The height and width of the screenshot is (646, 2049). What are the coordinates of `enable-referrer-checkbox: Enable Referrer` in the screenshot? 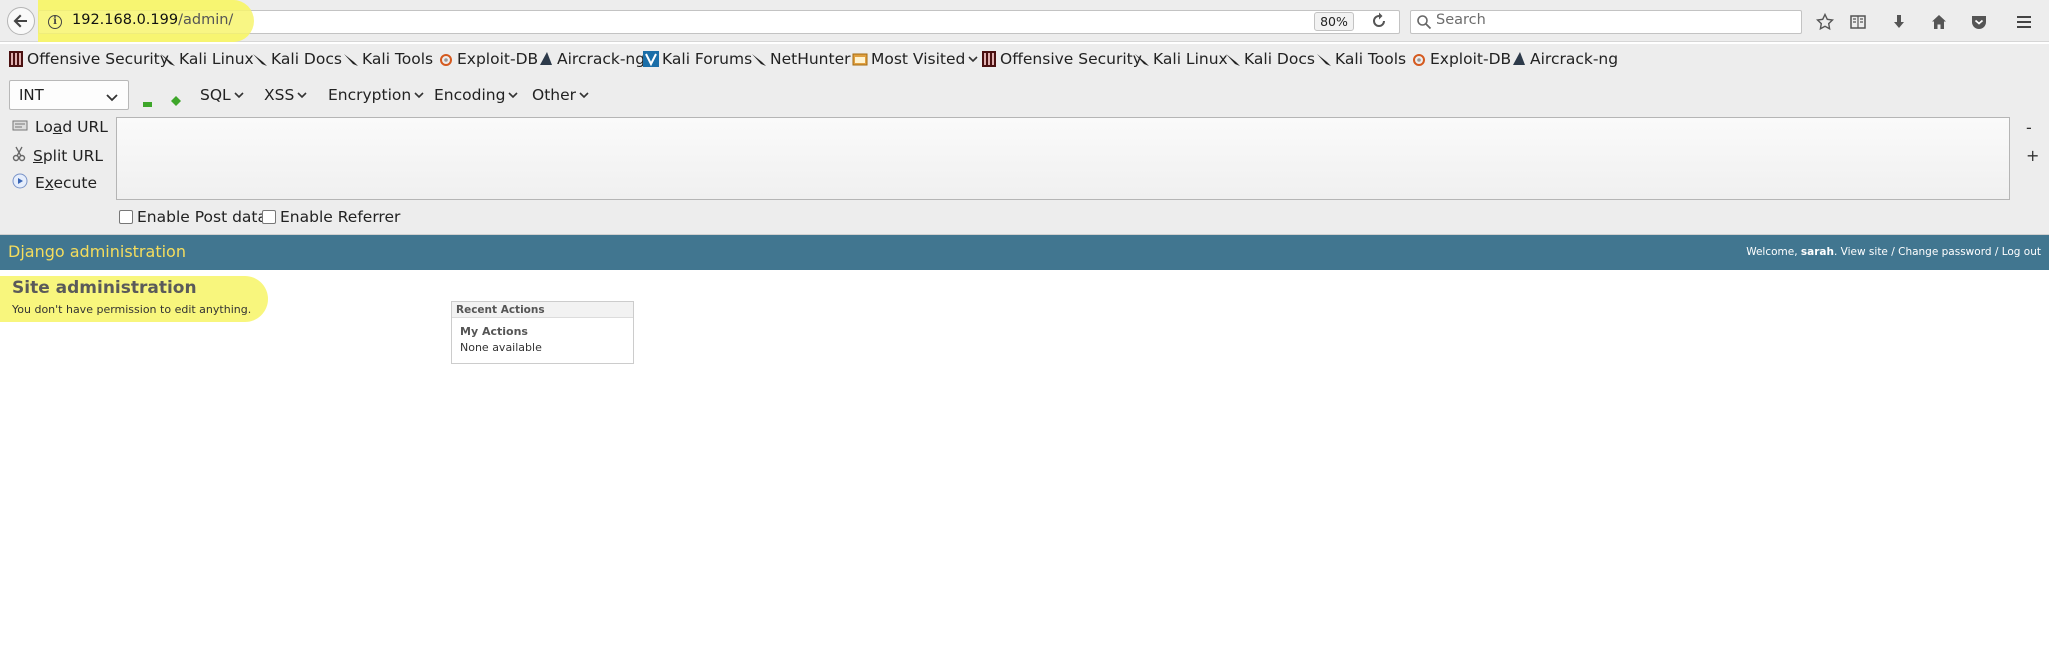 It's located at (331, 217).